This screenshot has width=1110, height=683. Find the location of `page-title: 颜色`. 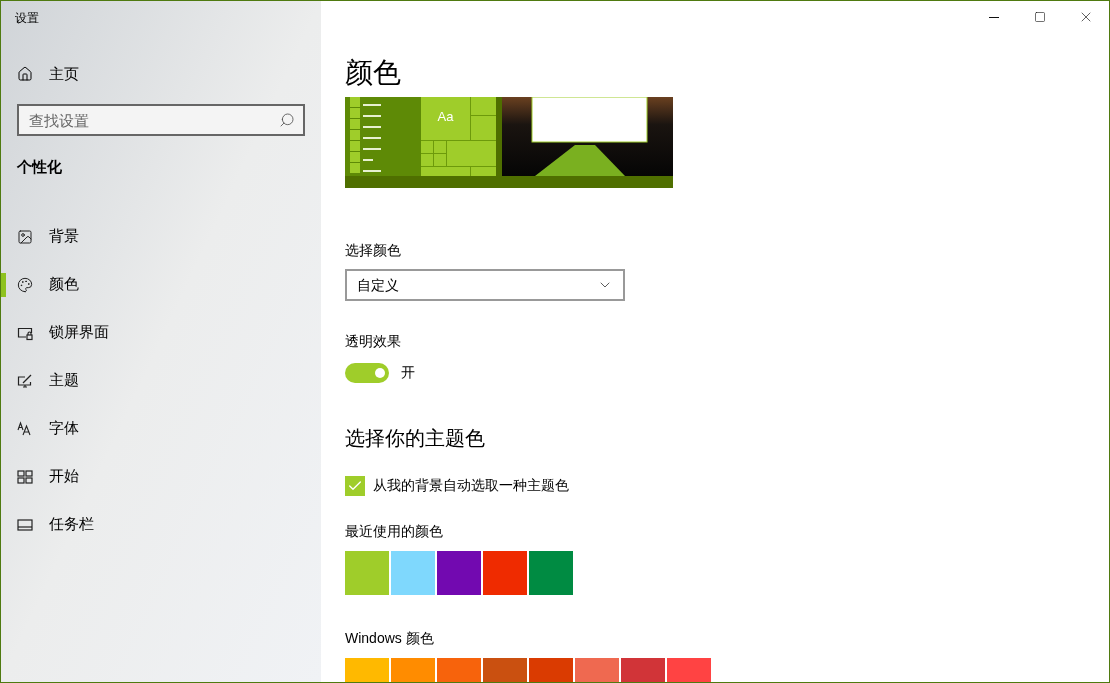

page-title: 颜色 is located at coordinates (373, 73).